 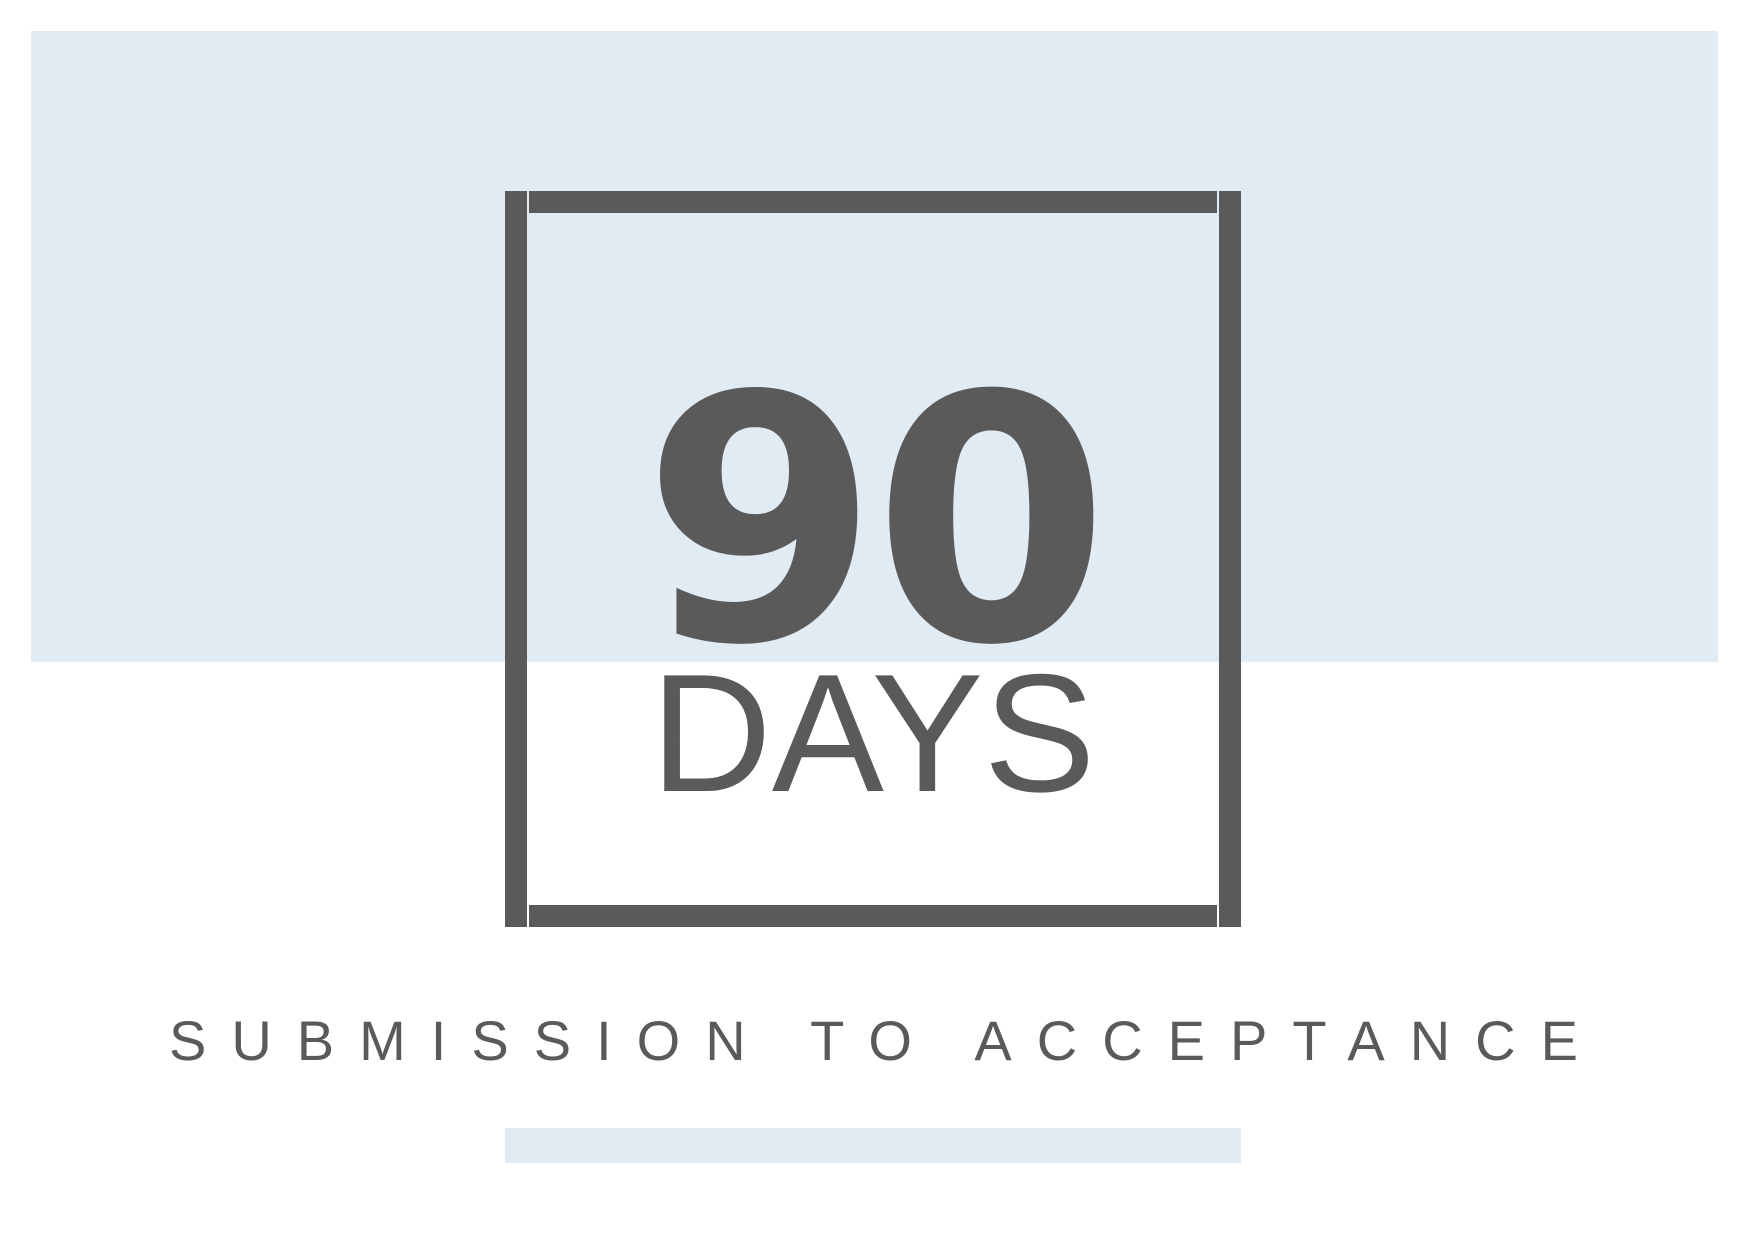 What do you see at coordinates (873, 733) in the screenshot?
I see `stat-unit: DAYS` at bounding box center [873, 733].